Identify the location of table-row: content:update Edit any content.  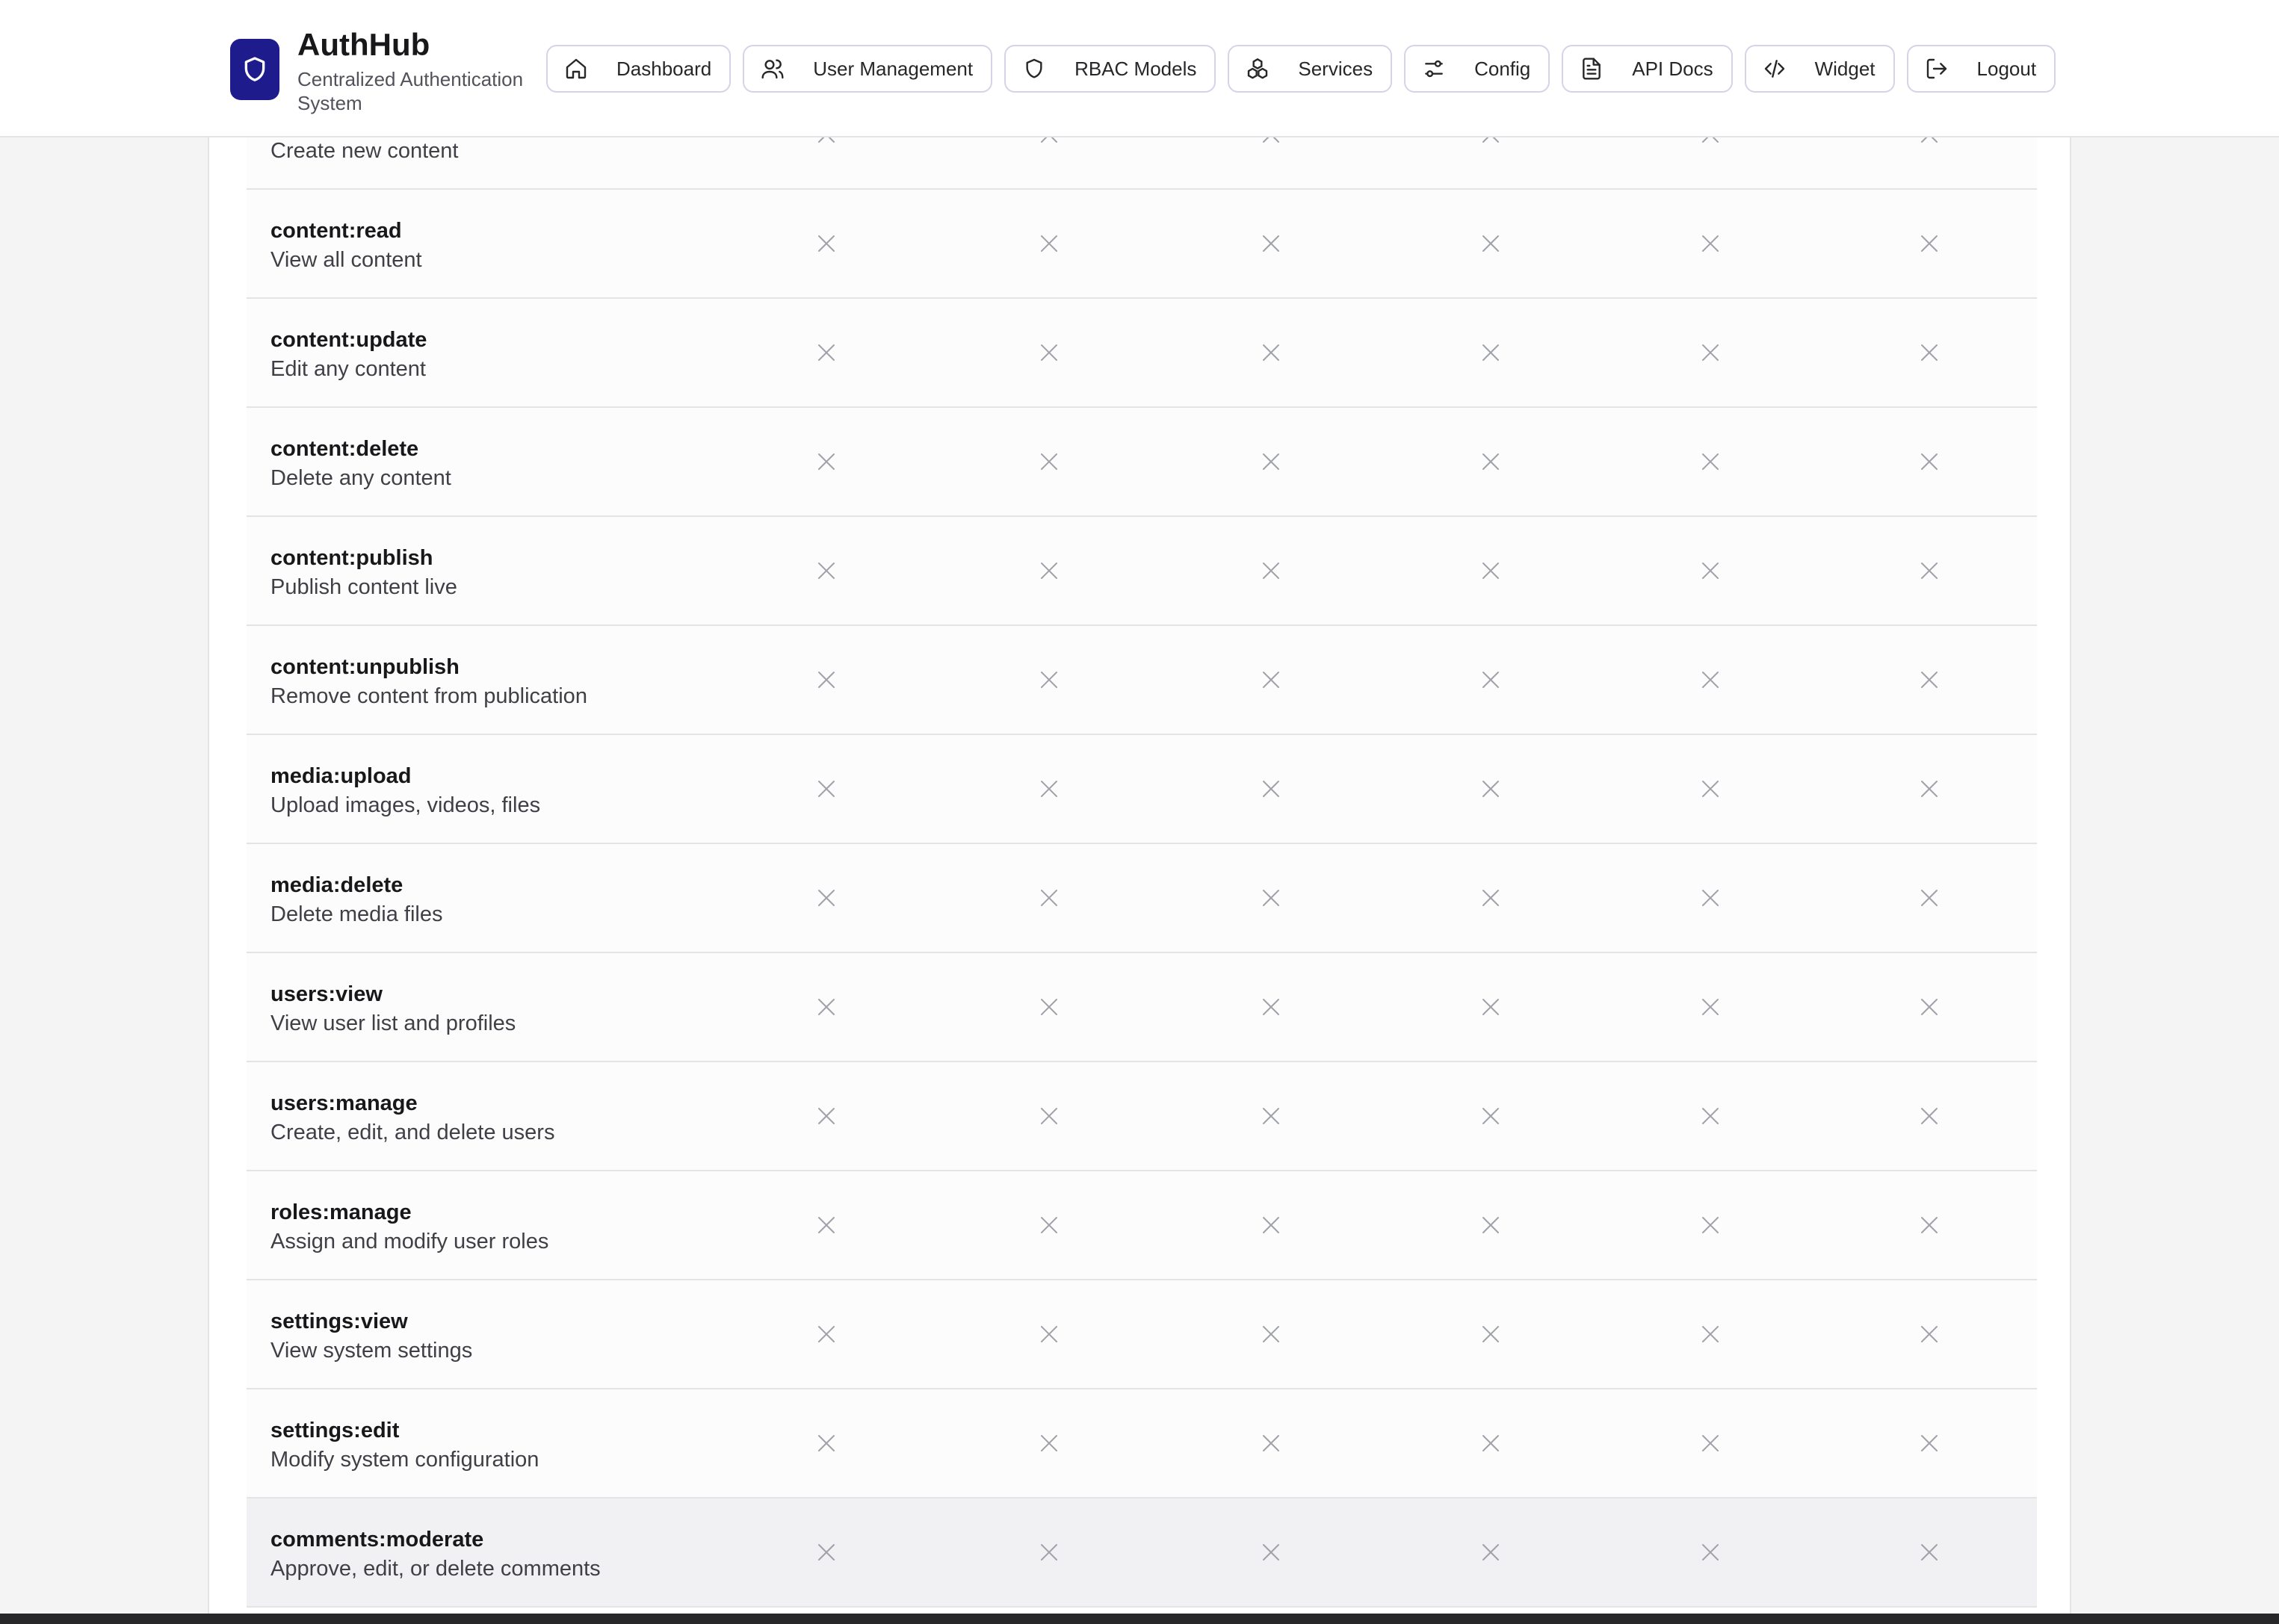
(1142, 353).